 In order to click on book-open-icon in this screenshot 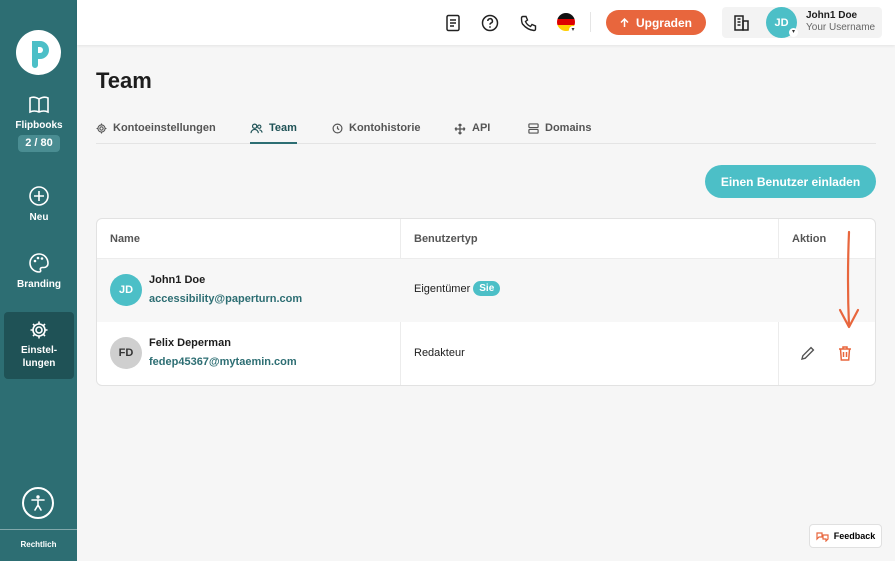, I will do `click(39, 105)`.